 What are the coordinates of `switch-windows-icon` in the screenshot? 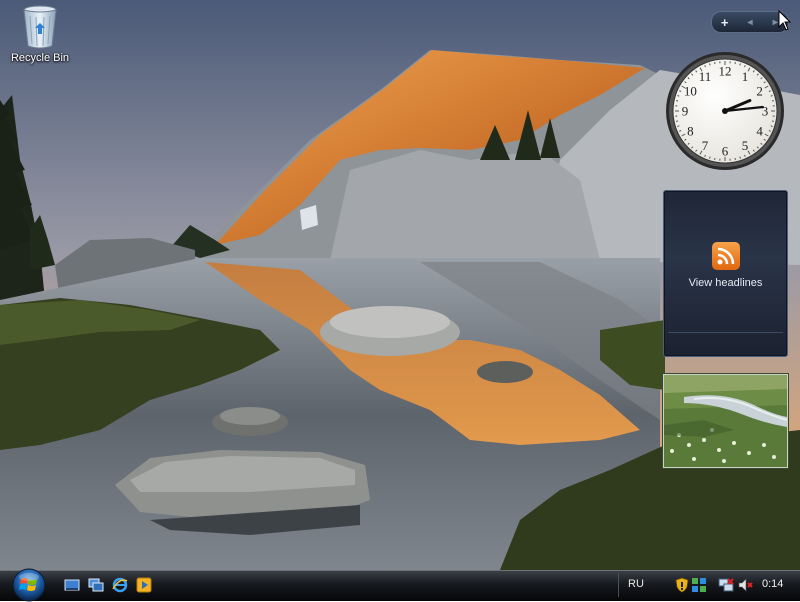 It's located at (96, 585).